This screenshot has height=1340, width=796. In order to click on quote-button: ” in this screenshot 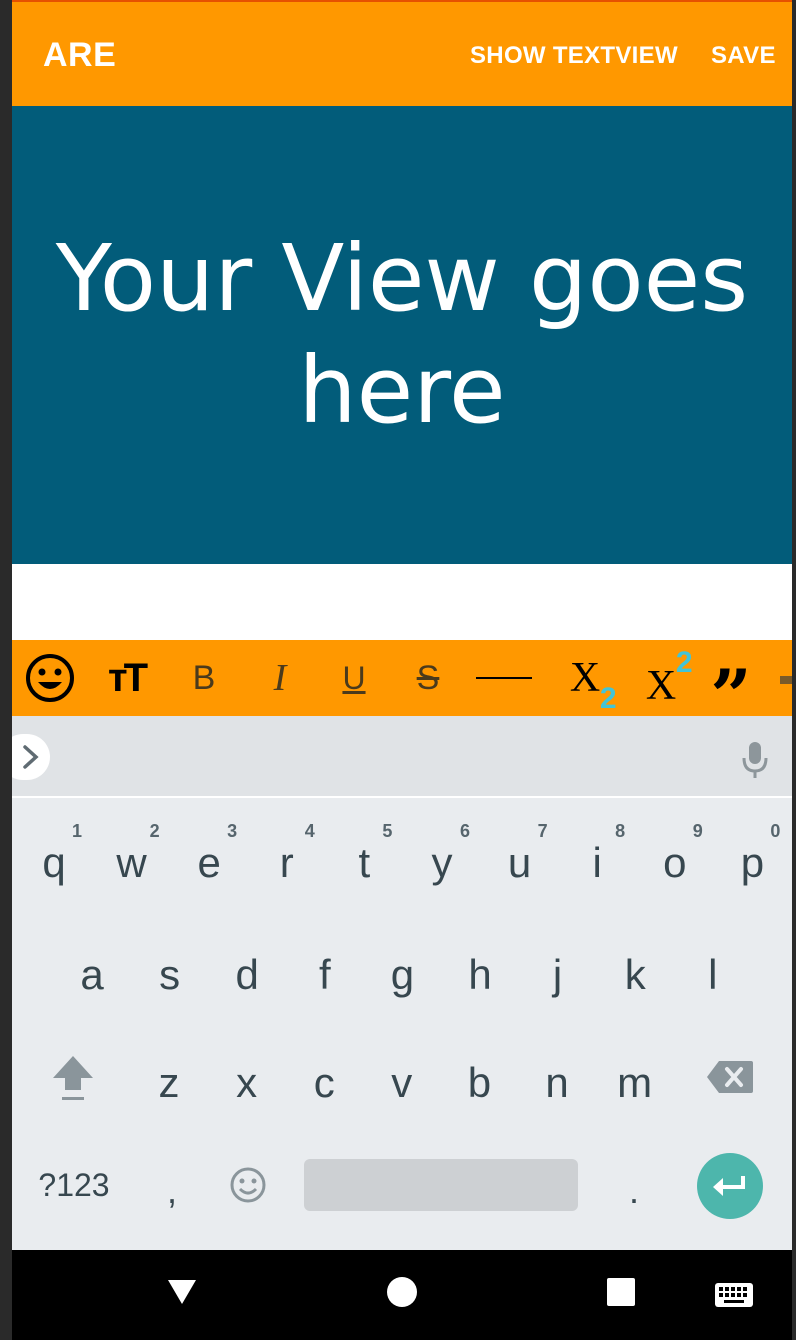, I will do `click(731, 689)`.